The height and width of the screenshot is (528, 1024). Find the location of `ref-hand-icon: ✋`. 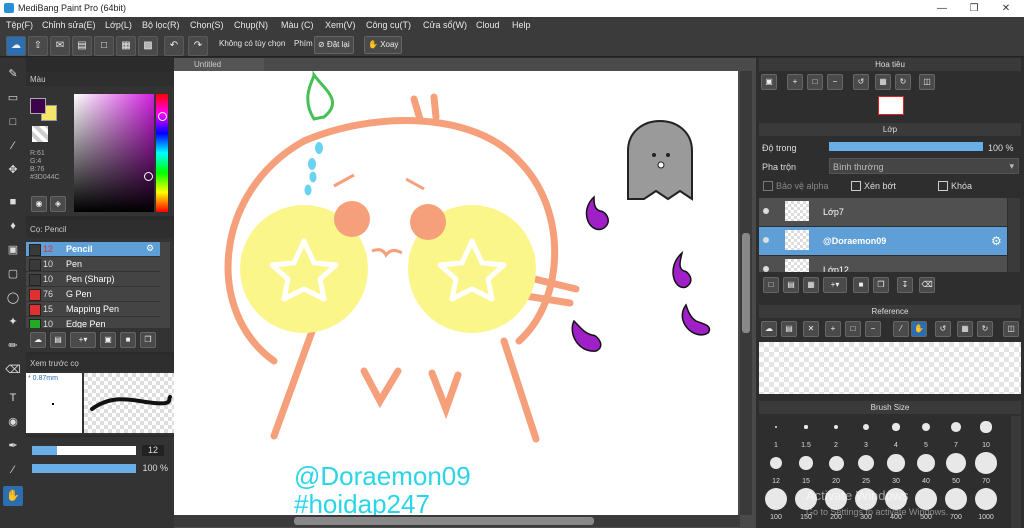

ref-hand-icon: ✋ is located at coordinates (919, 329).